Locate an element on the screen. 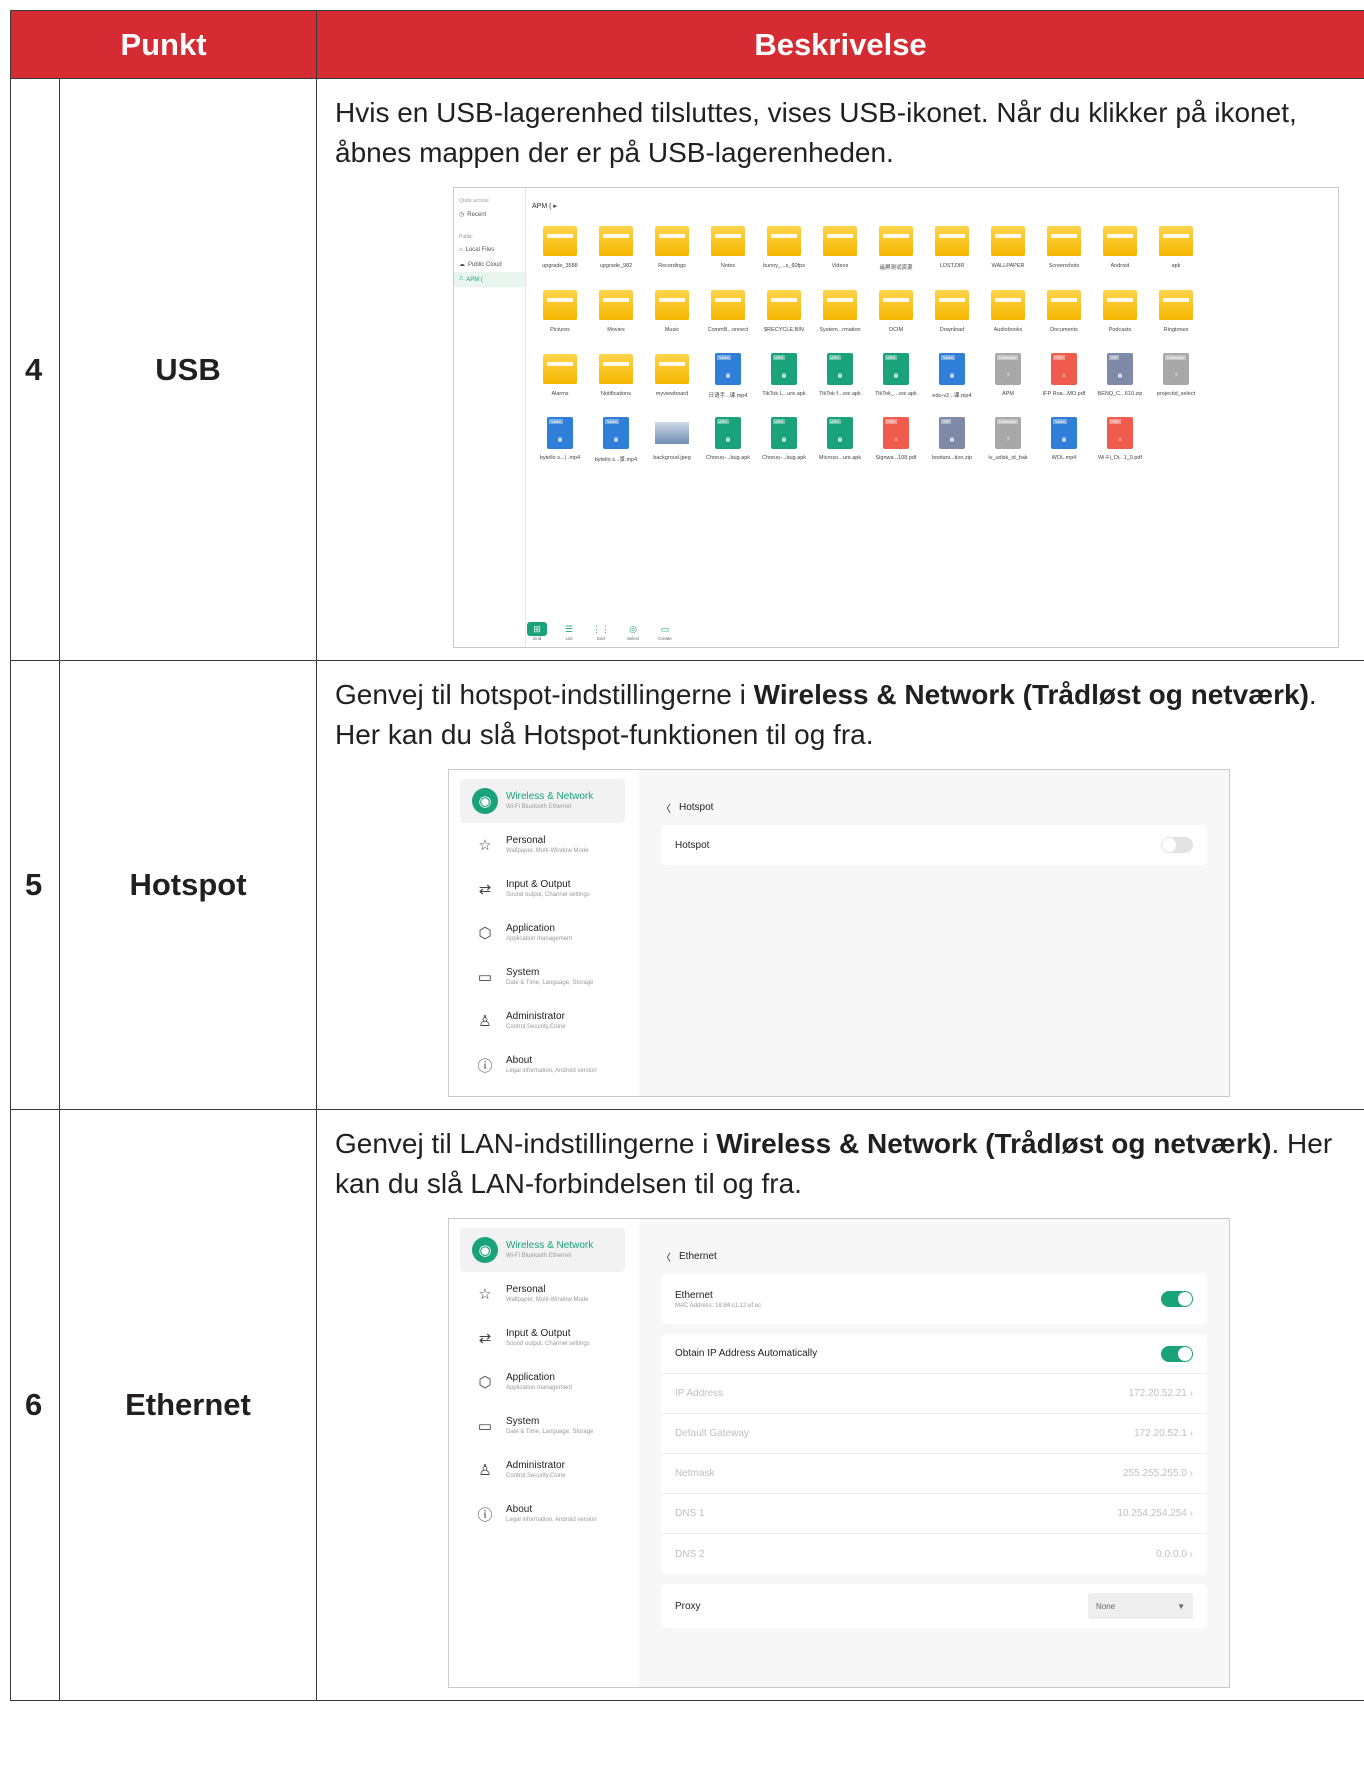 This screenshot has height=1787, width=1364. hotspot-toggle is located at coordinates (1177, 845).